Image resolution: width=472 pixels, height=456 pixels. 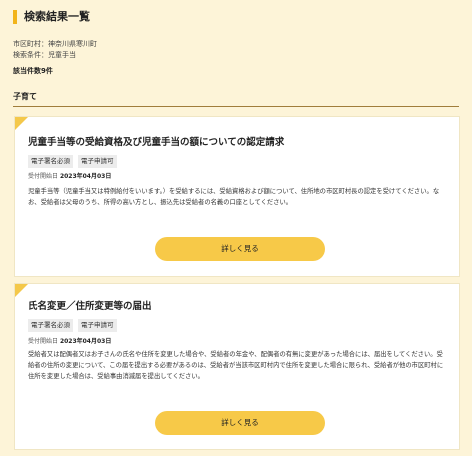 What do you see at coordinates (236, 99) in the screenshot?
I see `section-title: 子育て` at bounding box center [236, 99].